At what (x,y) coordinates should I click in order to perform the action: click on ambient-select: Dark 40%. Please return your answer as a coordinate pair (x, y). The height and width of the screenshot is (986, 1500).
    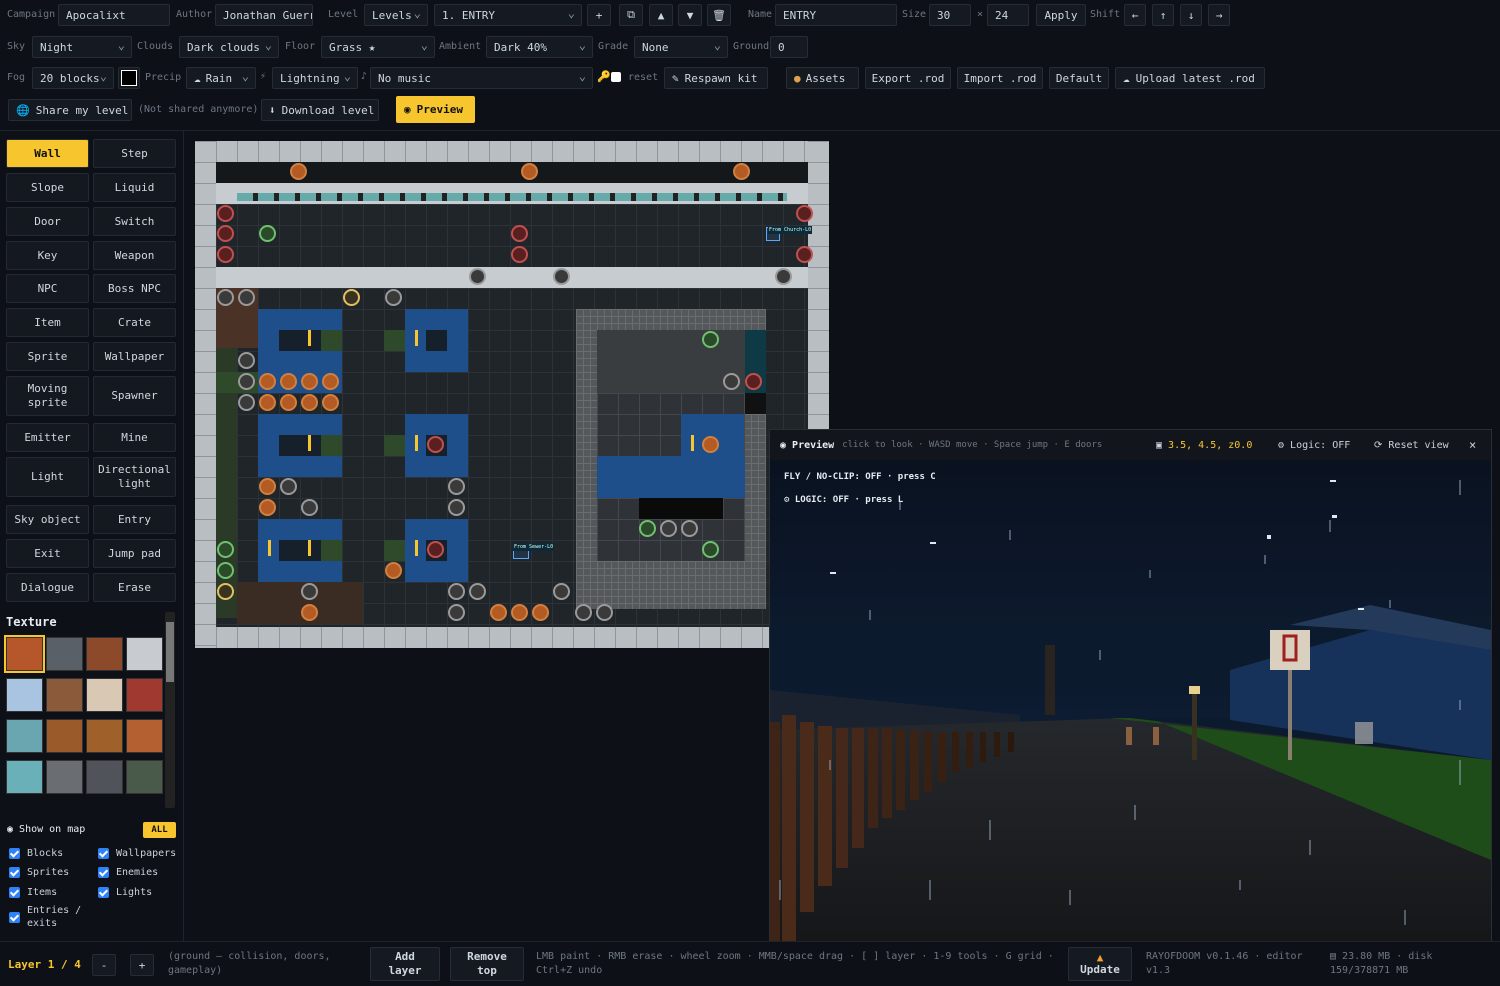
    Looking at the image, I should click on (539, 47).